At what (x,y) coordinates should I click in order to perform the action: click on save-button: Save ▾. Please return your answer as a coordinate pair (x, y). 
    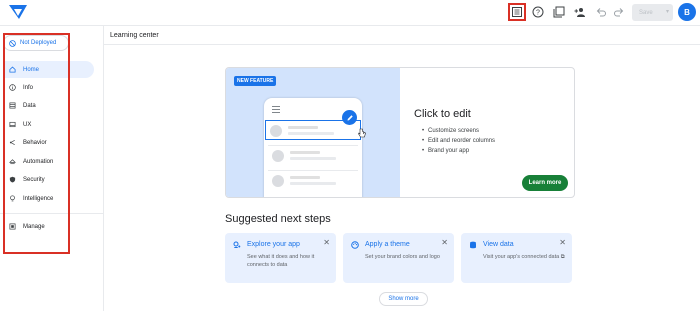
    Looking at the image, I should click on (652, 12).